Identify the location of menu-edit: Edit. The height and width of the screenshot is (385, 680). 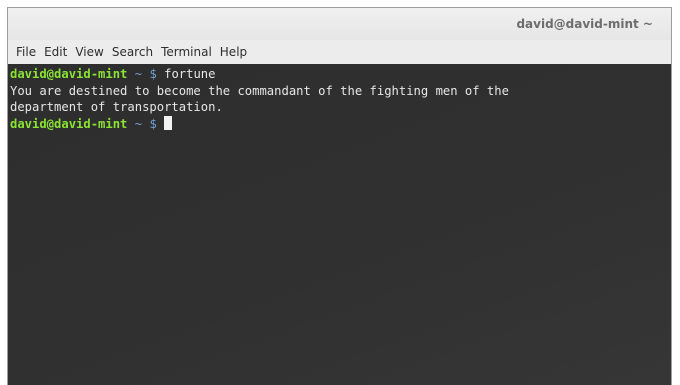
(56, 52).